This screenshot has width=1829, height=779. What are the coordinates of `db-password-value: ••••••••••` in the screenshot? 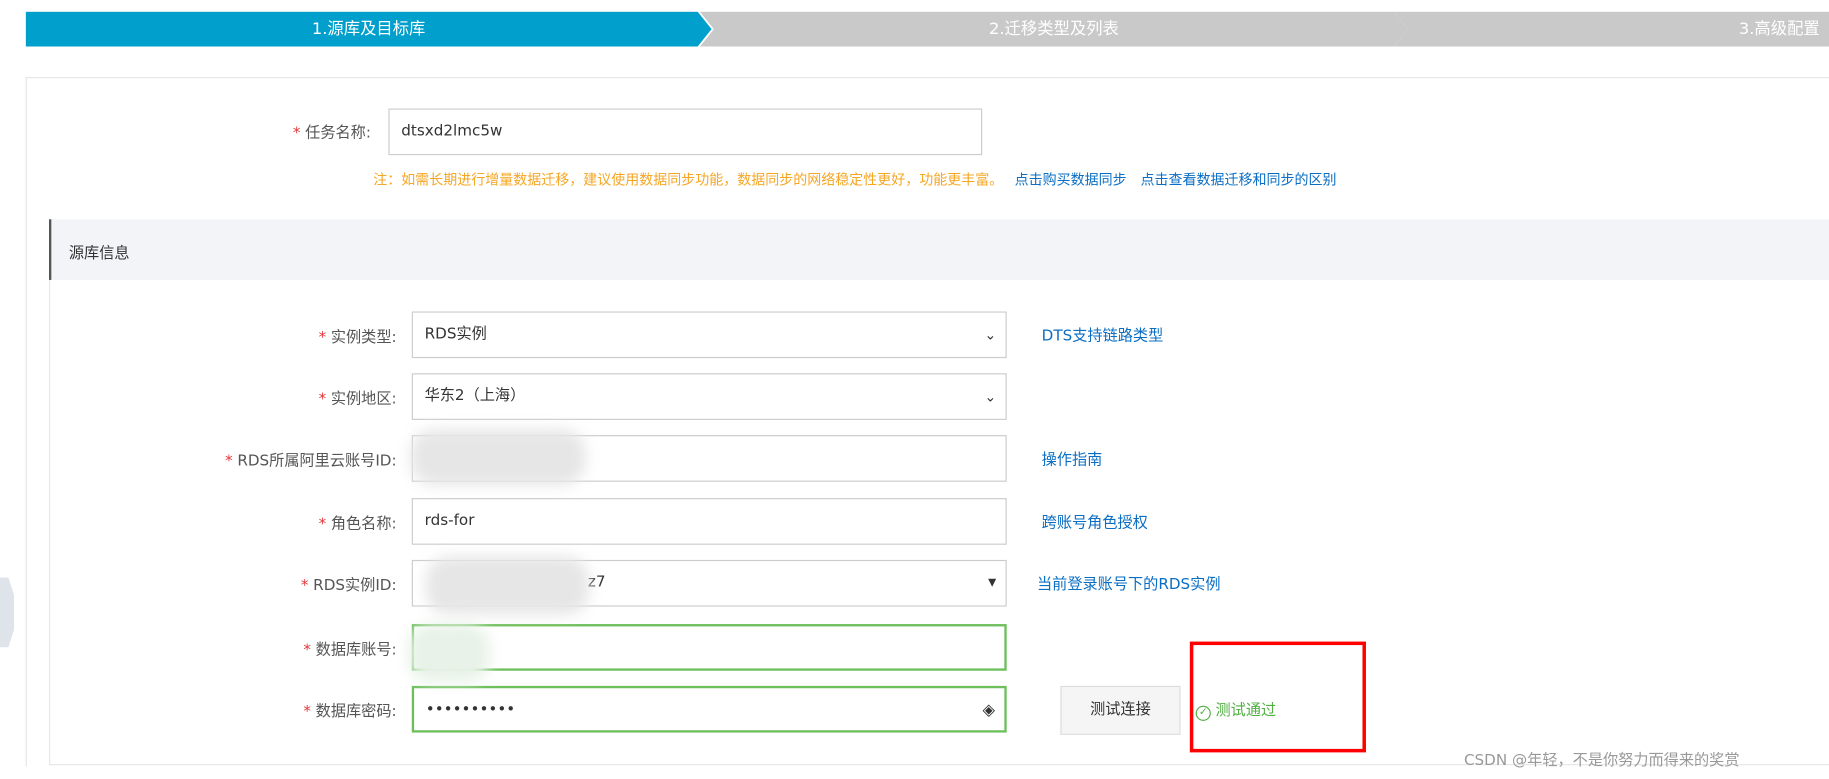 It's located at (470, 710).